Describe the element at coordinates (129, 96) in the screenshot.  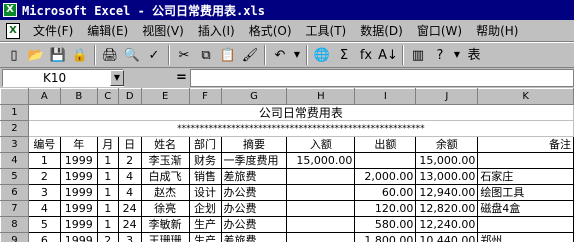
I see `column-header: D` at that location.